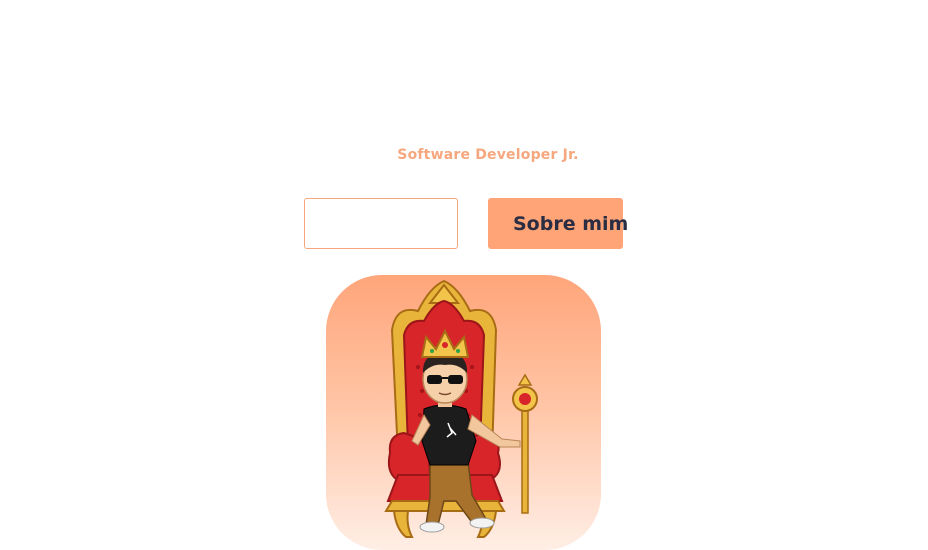  I want to click on job-title: Software Developer Jr., so click(488, 155).